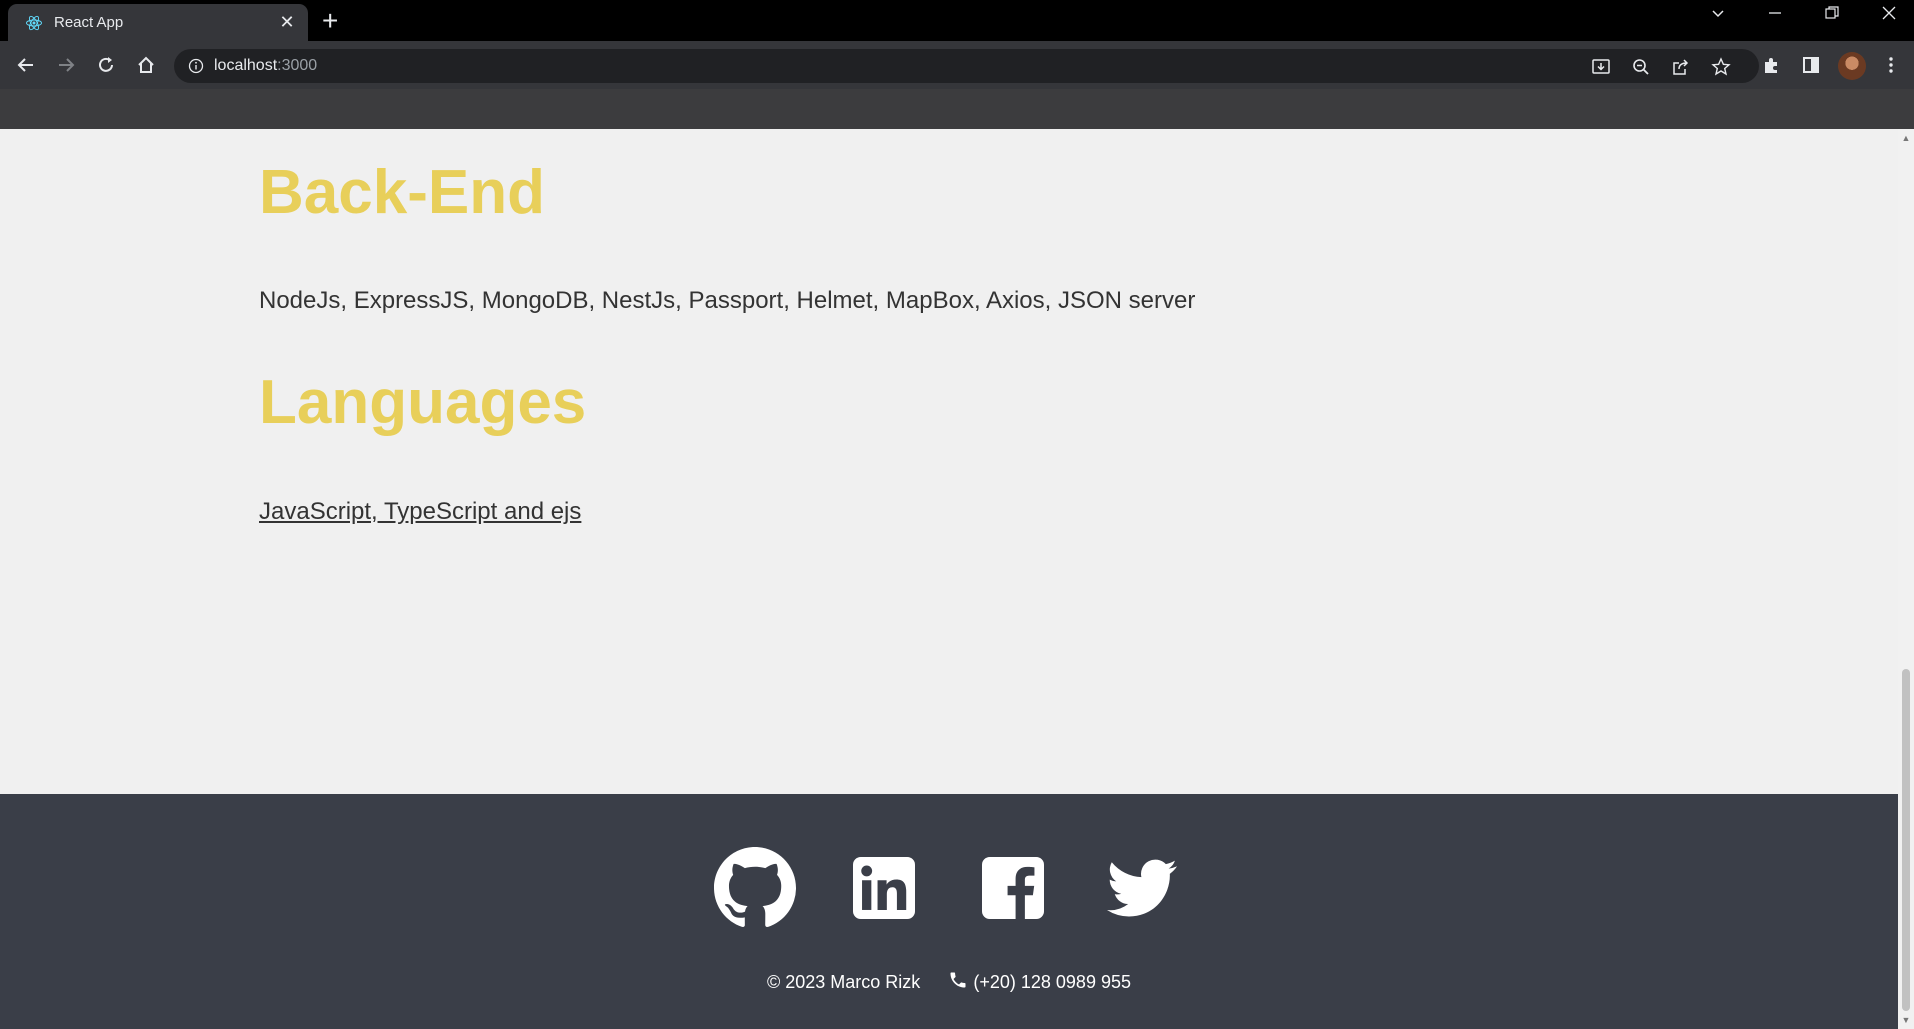  What do you see at coordinates (1142, 888) in the screenshot?
I see `twitter-icon` at bounding box center [1142, 888].